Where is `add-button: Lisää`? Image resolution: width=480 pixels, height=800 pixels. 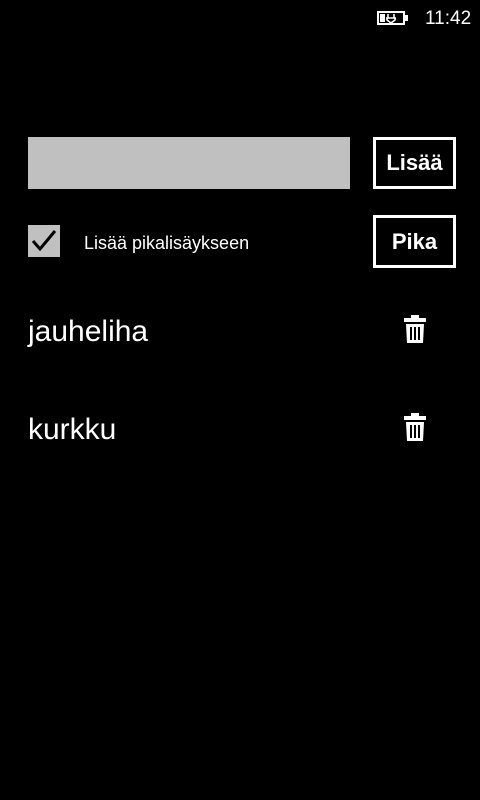
add-button: Lisää is located at coordinates (414, 163).